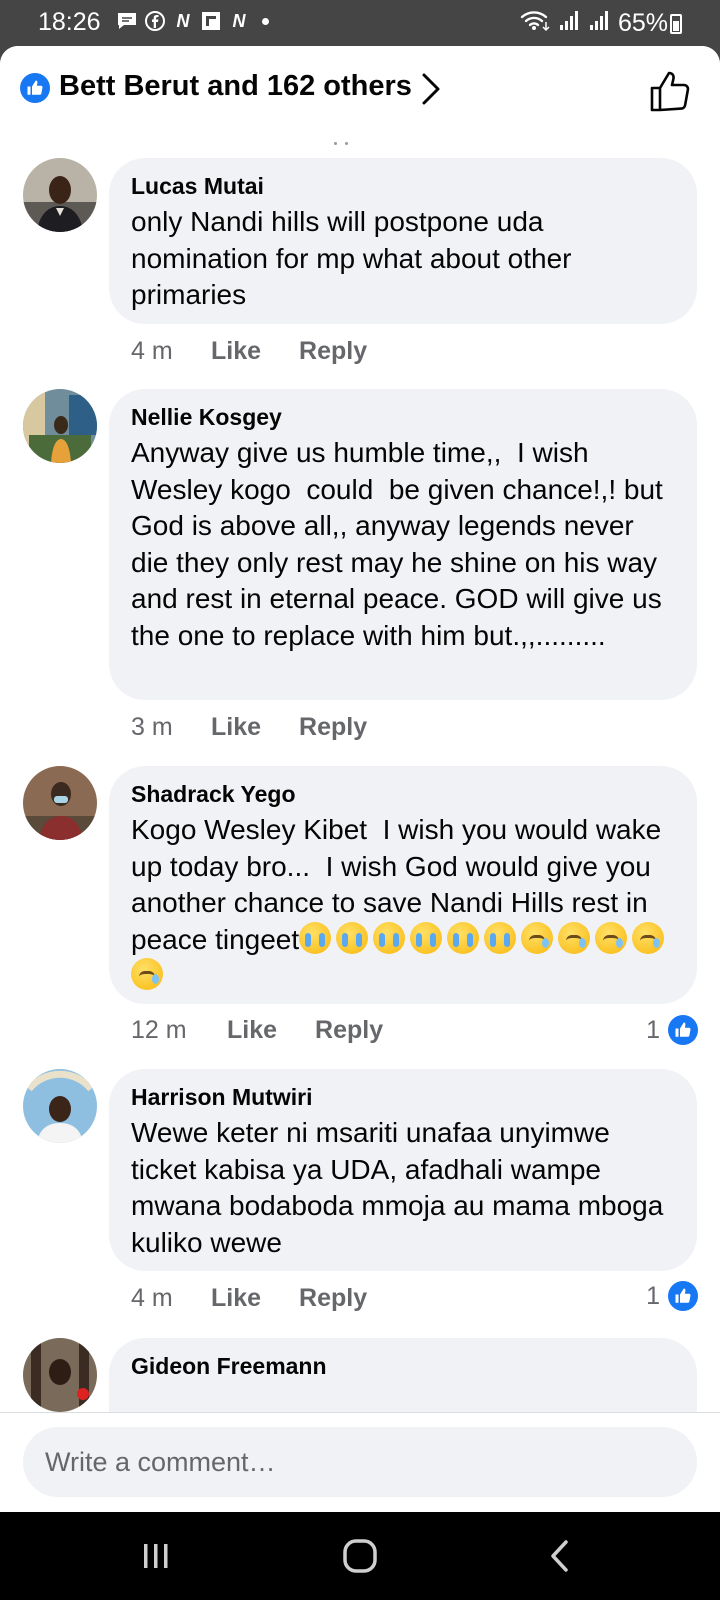  Describe the element at coordinates (404, 1097) in the screenshot. I see `comment-author: Harrison Mutwiri` at that location.